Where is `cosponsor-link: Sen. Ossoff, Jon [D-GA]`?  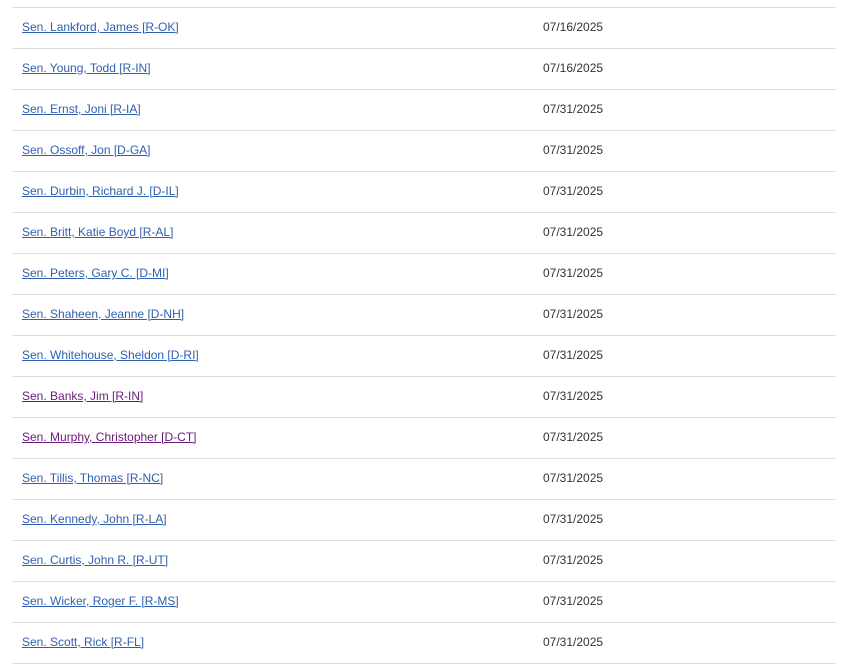
cosponsor-link: Sen. Ossoff, Jon [D-GA] is located at coordinates (86, 150).